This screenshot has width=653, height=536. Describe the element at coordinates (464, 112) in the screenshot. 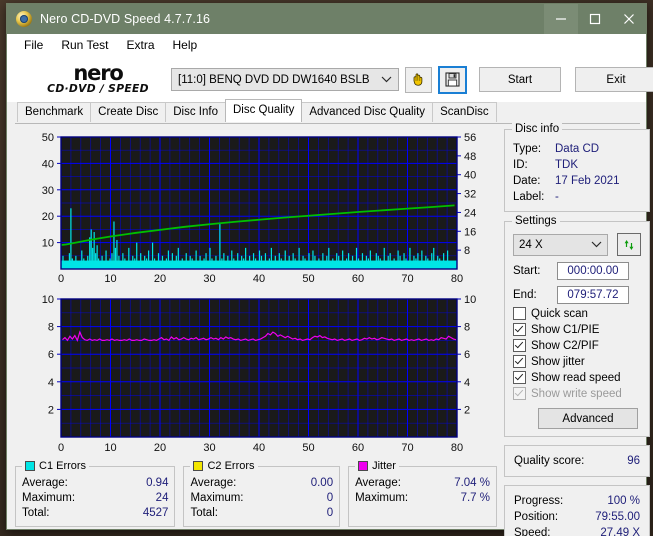

I see `tab-scandisc: ScanDisc` at that location.